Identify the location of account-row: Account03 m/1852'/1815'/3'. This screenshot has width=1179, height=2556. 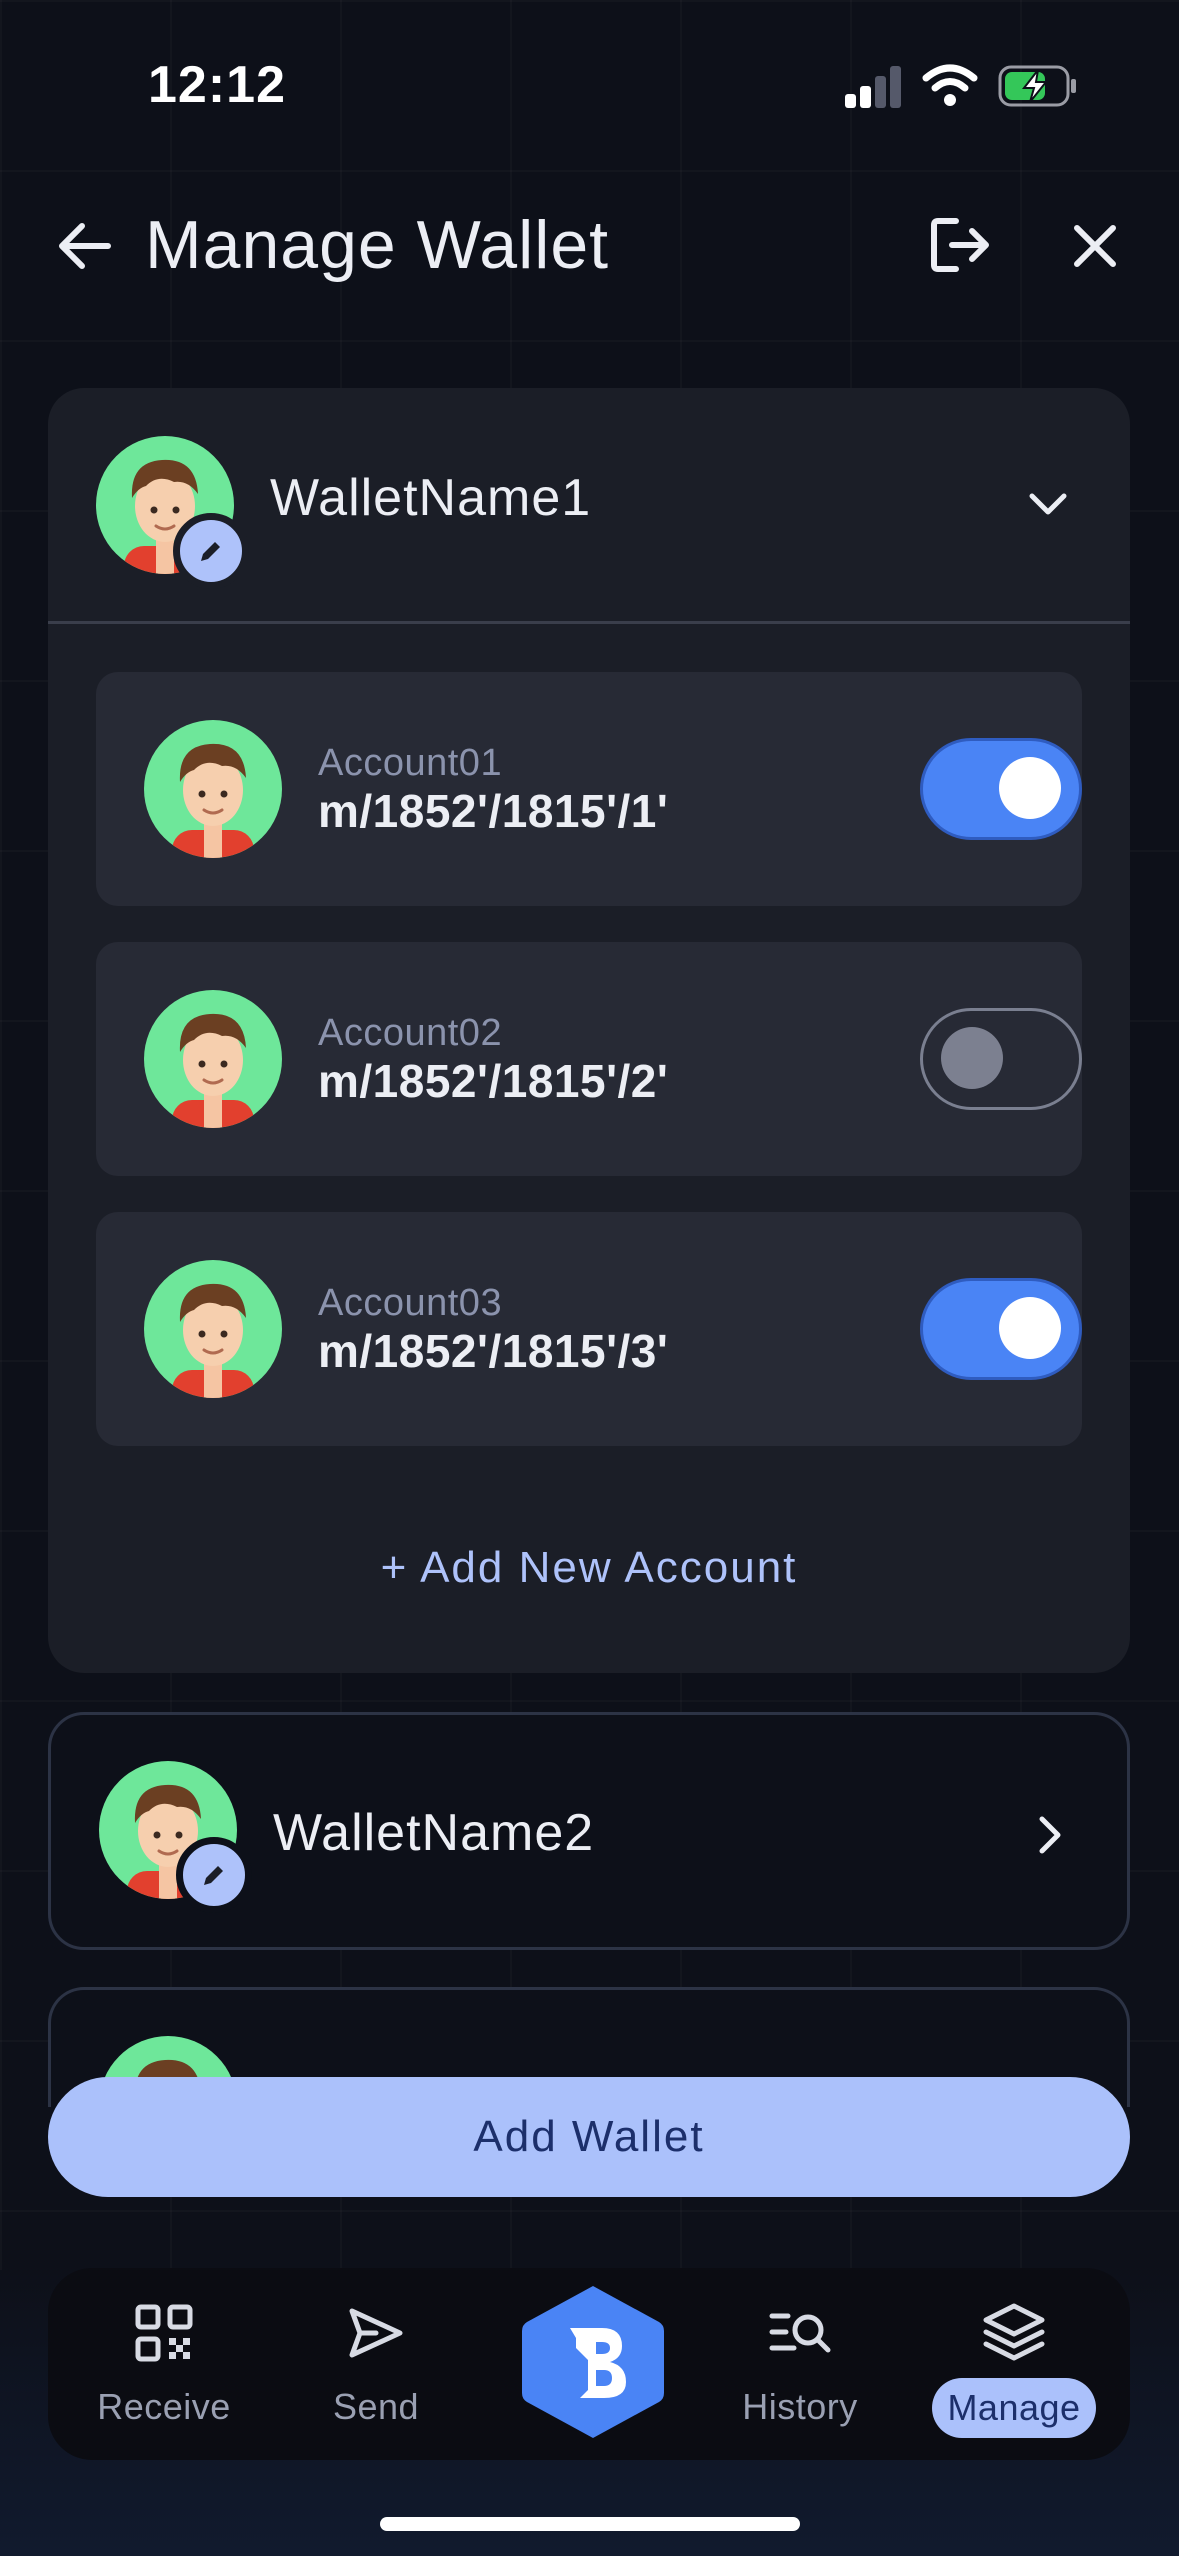
(589, 1329).